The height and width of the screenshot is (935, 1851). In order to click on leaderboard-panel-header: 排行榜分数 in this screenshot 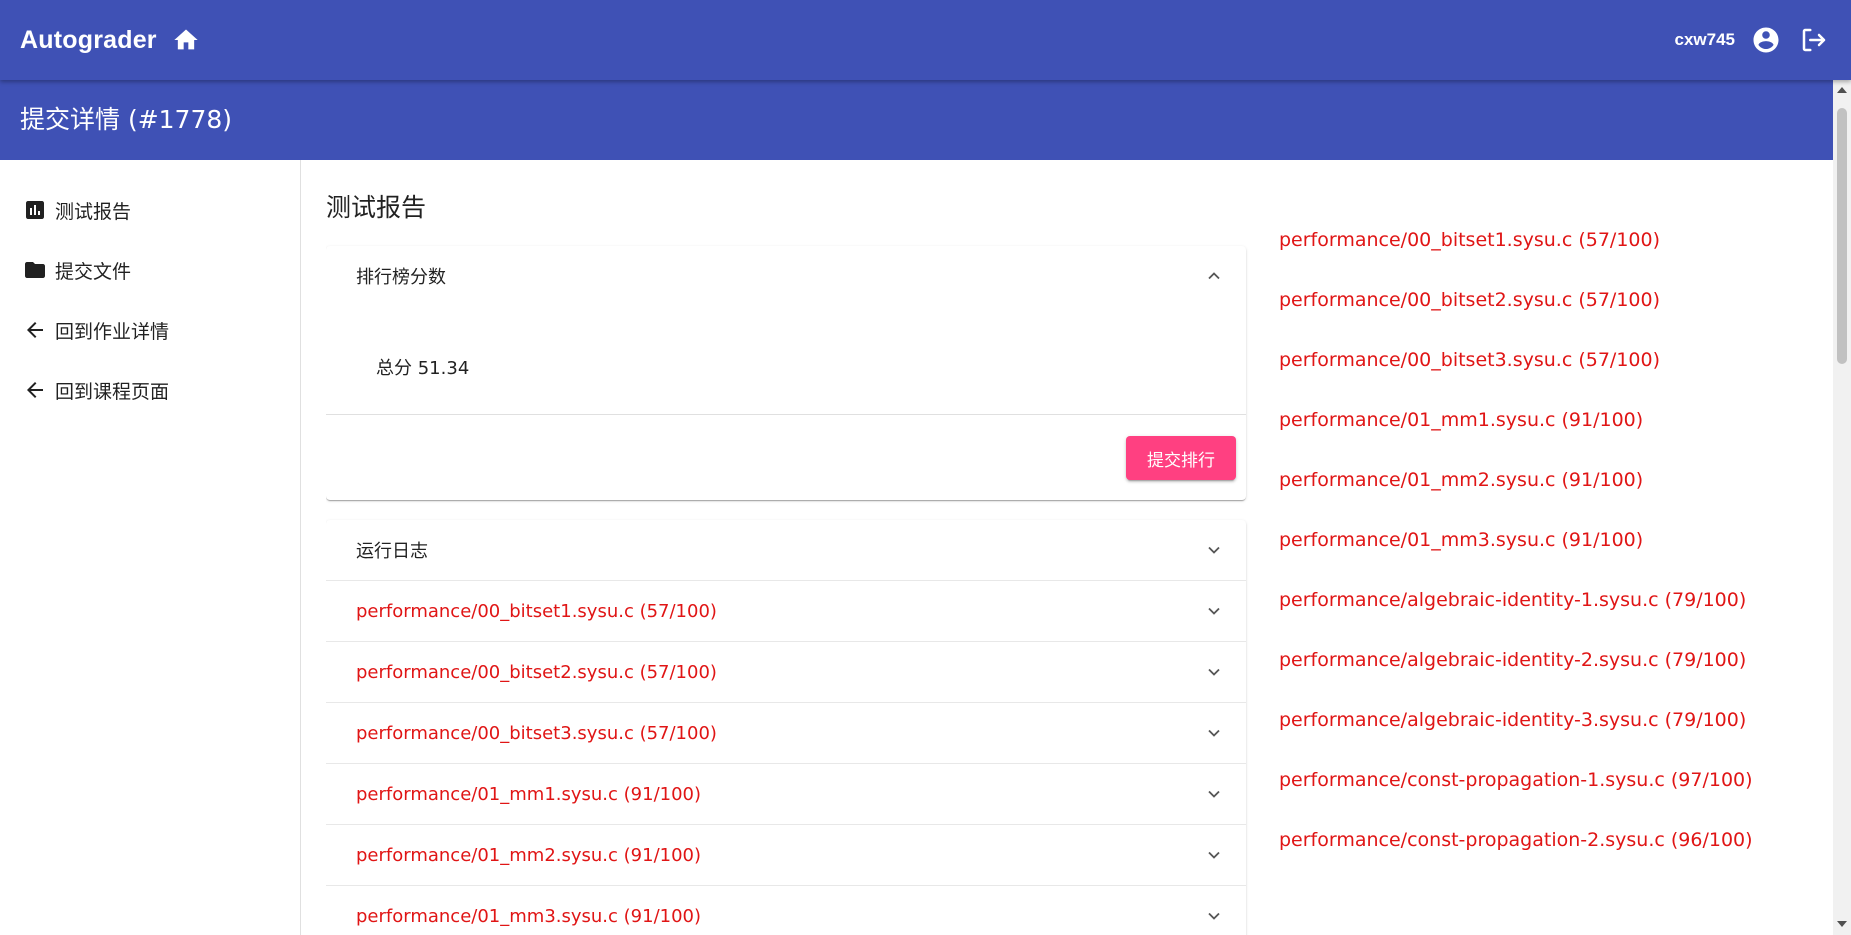, I will do `click(786, 276)`.